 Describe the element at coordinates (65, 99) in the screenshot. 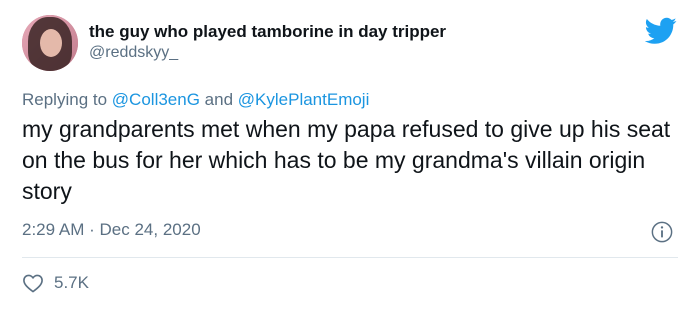

I see `reply-prefix: Replying to` at that location.